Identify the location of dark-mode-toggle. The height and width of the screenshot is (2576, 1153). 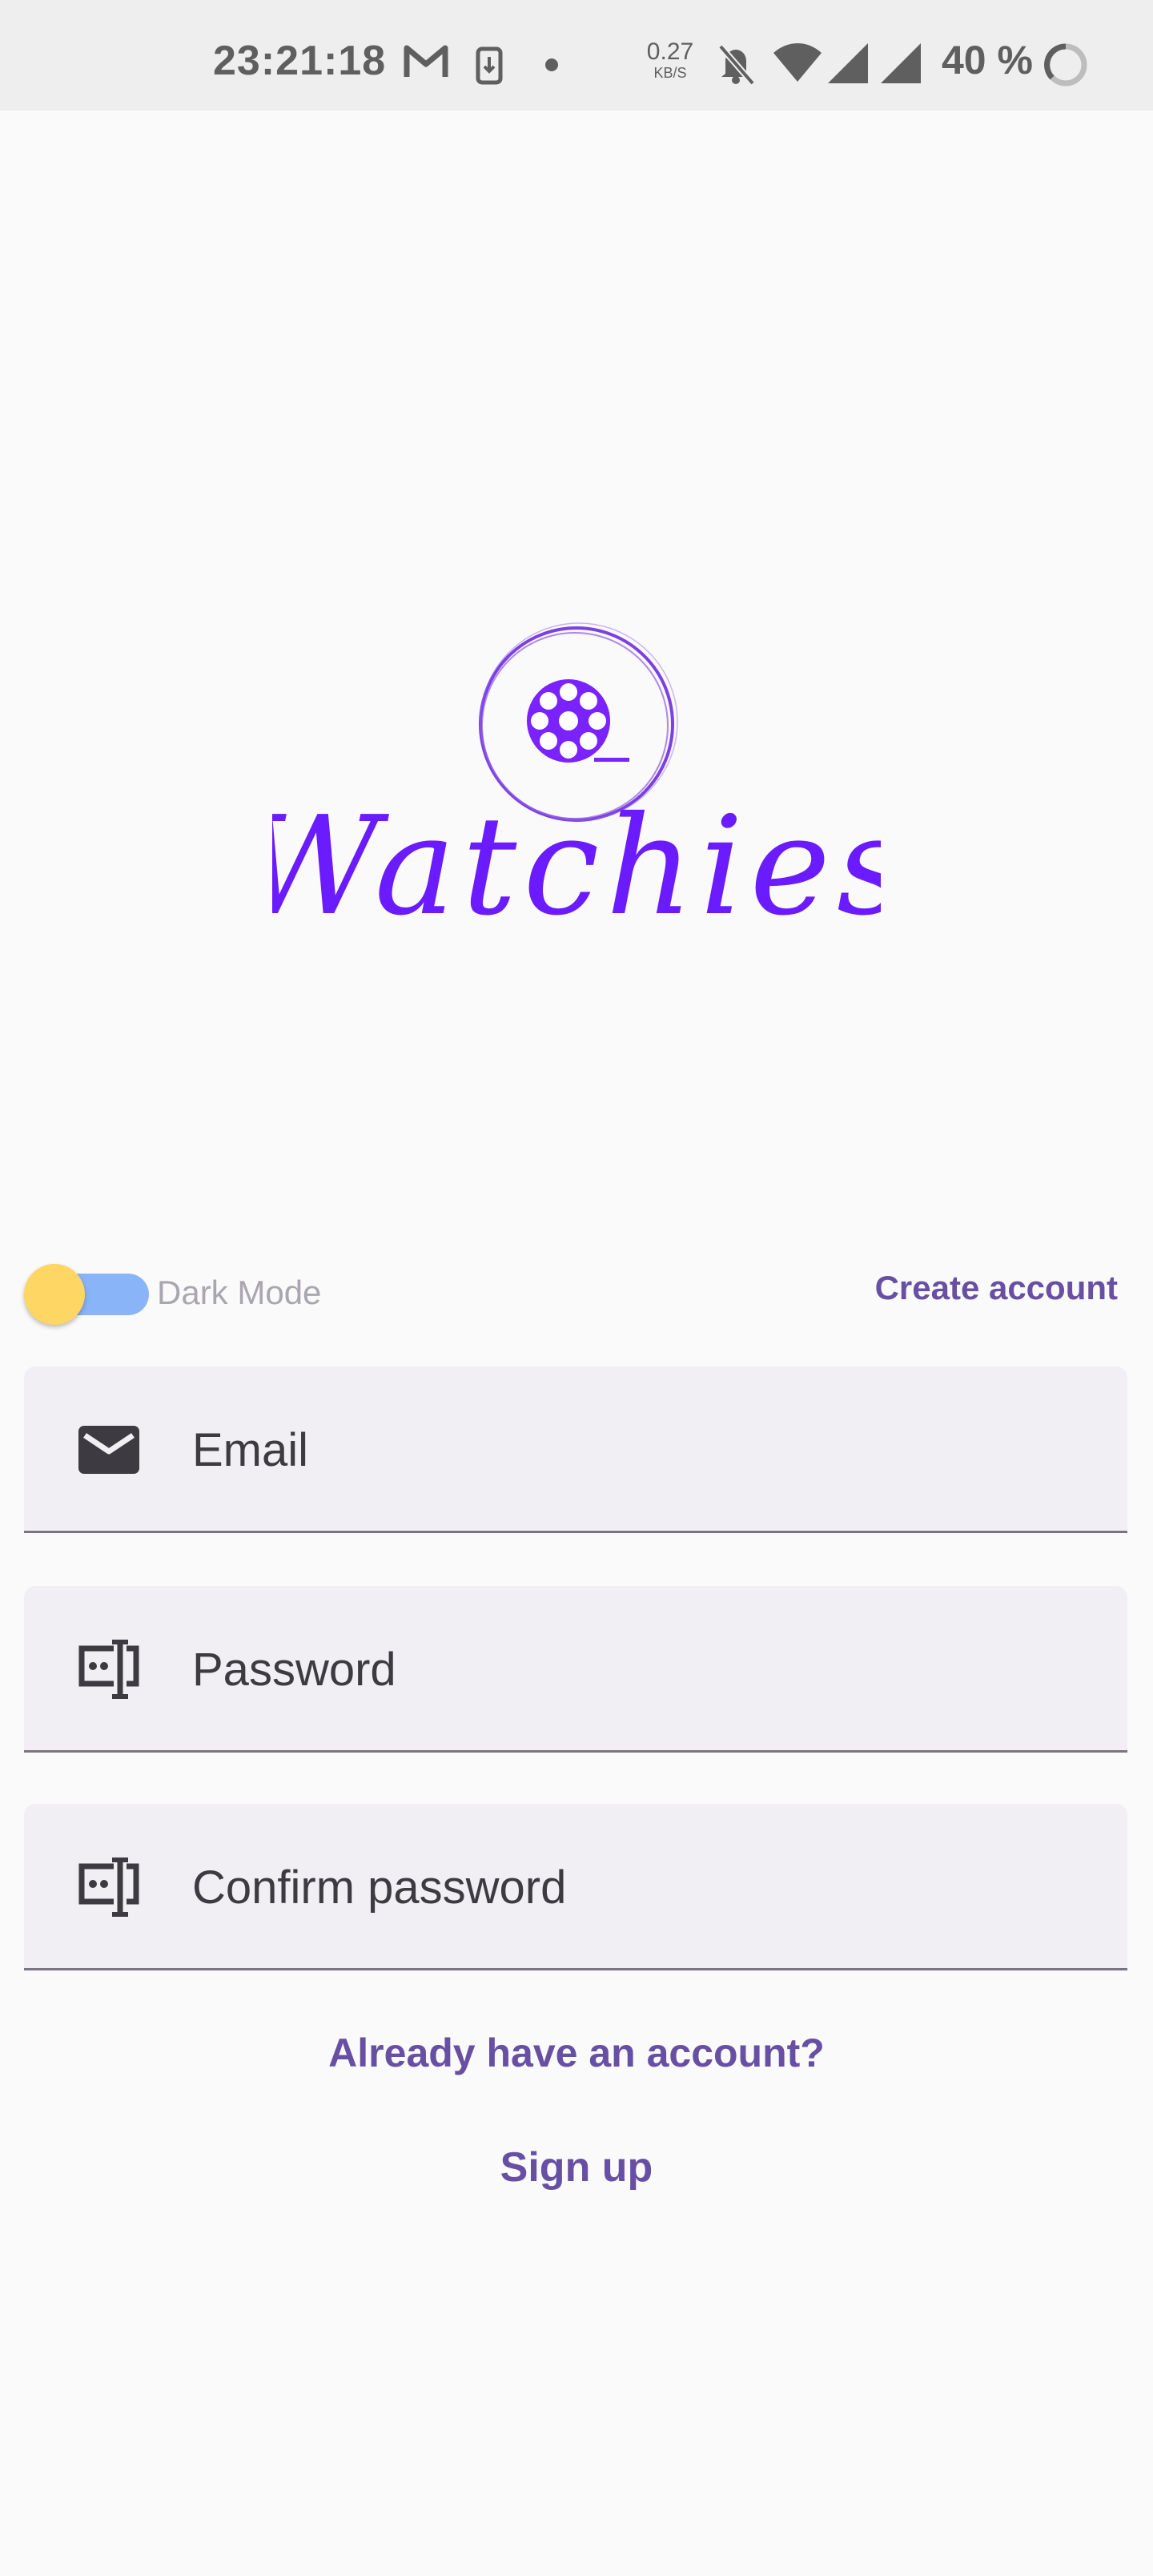
(86, 1293).